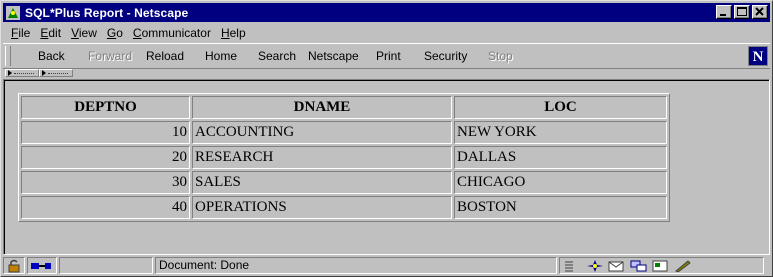 This screenshot has width=773, height=277. What do you see at coordinates (322, 132) in the screenshot?
I see `cell-dname: ACCOUNTING` at bounding box center [322, 132].